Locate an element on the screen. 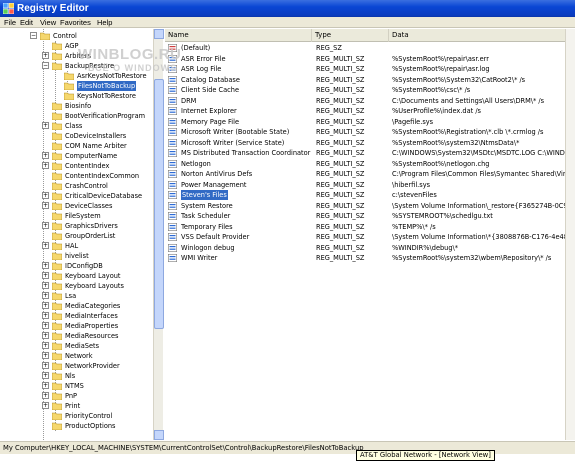 The image size is (575, 461). tree-item: + Keyboard Layouts is located at coordinates (76, 286).